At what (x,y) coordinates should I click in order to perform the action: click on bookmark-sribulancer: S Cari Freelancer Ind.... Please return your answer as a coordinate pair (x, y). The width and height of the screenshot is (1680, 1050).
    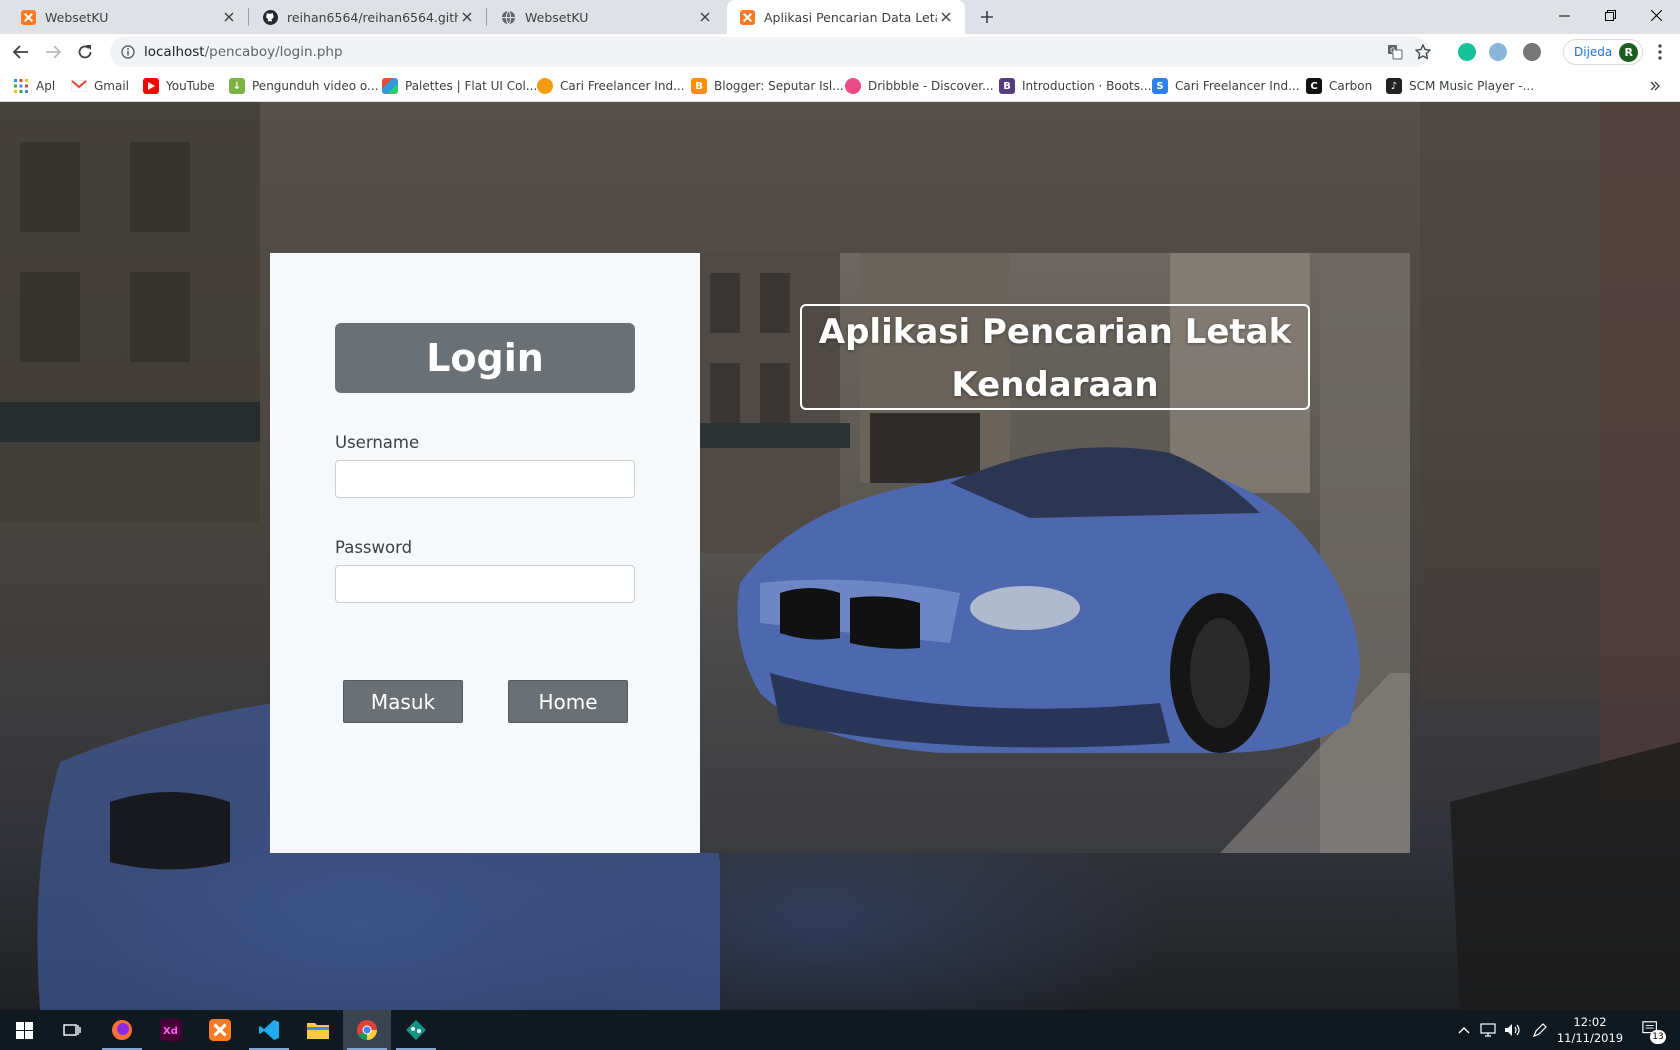
    Looking at the image, I should click on (1226, 86).